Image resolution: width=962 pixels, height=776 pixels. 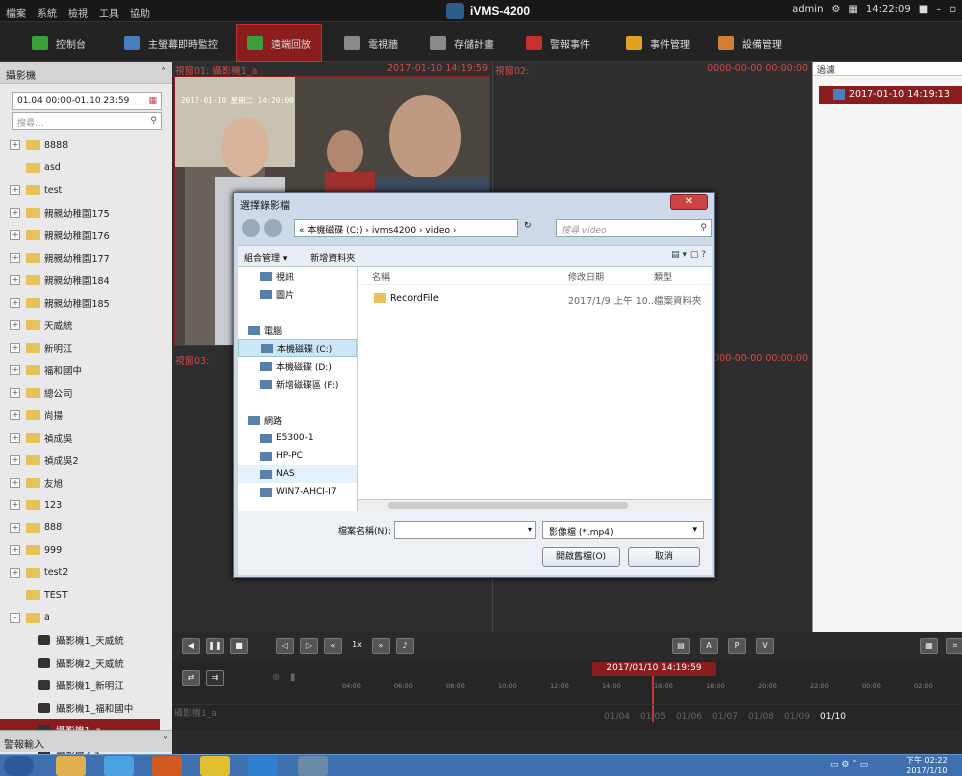 I want to click on tab-video-wall: 電視牆, so click(x=371, y=43).